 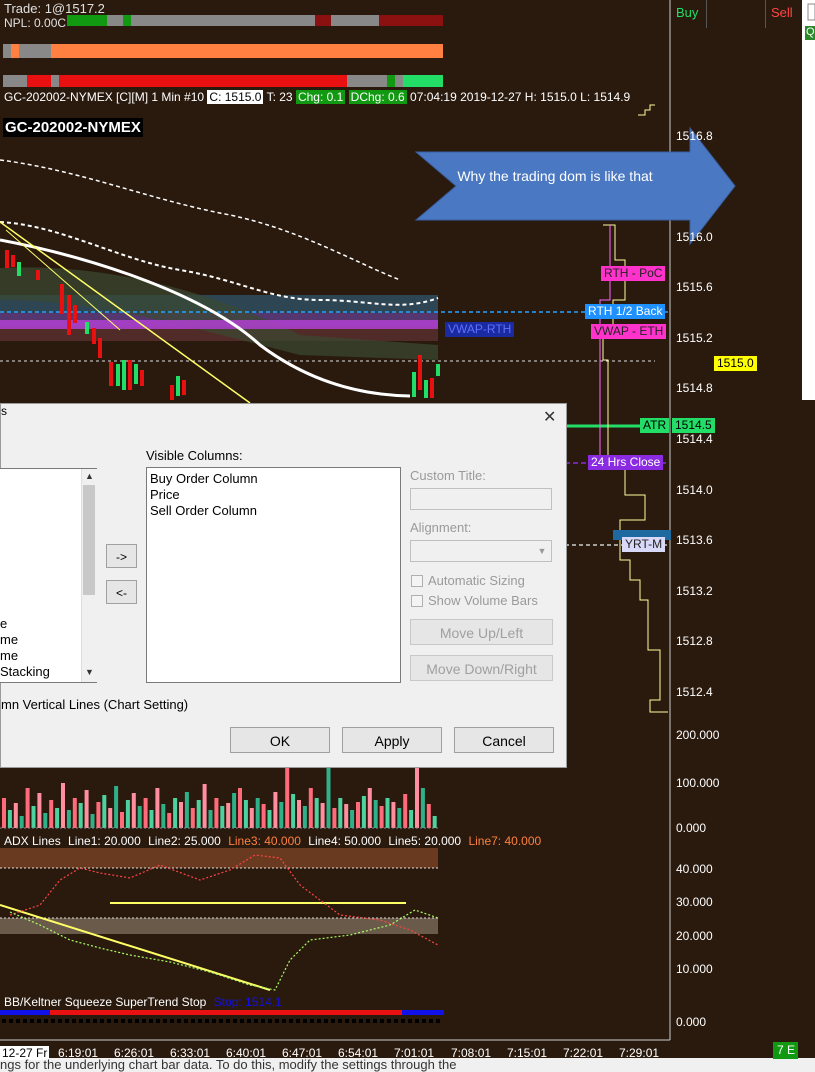 I want to click on apply-button: Apply, so click(x=392, y=740).